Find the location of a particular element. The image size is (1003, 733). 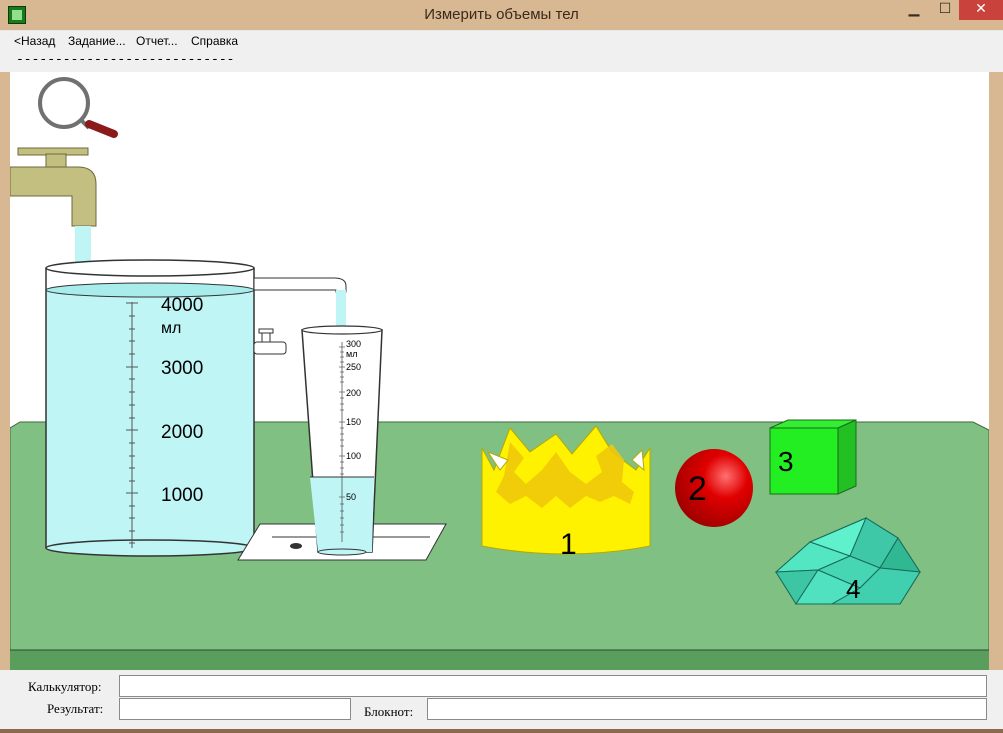

result-field is located at coordinates (235, 709).